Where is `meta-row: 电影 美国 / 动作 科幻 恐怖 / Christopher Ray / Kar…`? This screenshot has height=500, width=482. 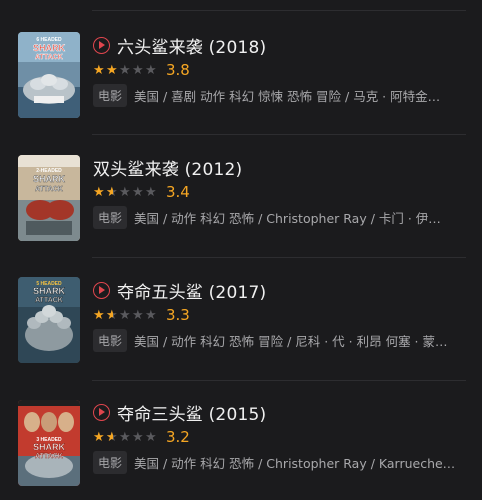
meta-row: 电影 美国 / 动作 科幻 恐怖 / Christopher Ray / Kar… is located at coordinates (280, 462).